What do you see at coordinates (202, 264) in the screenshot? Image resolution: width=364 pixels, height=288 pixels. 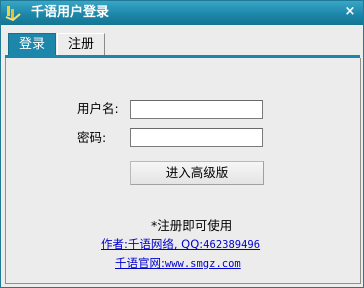 I see `site-link-url: www.smgz.com` at bounding box center [202, 264].